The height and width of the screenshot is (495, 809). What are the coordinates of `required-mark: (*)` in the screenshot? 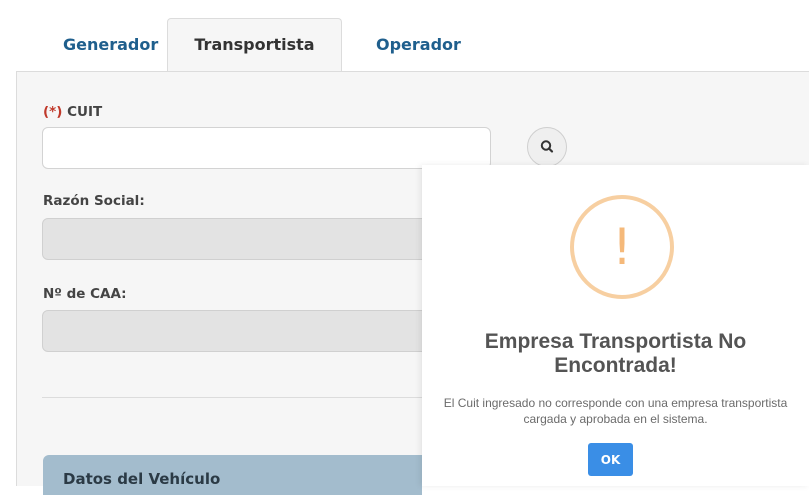 It's located at (53, 112).